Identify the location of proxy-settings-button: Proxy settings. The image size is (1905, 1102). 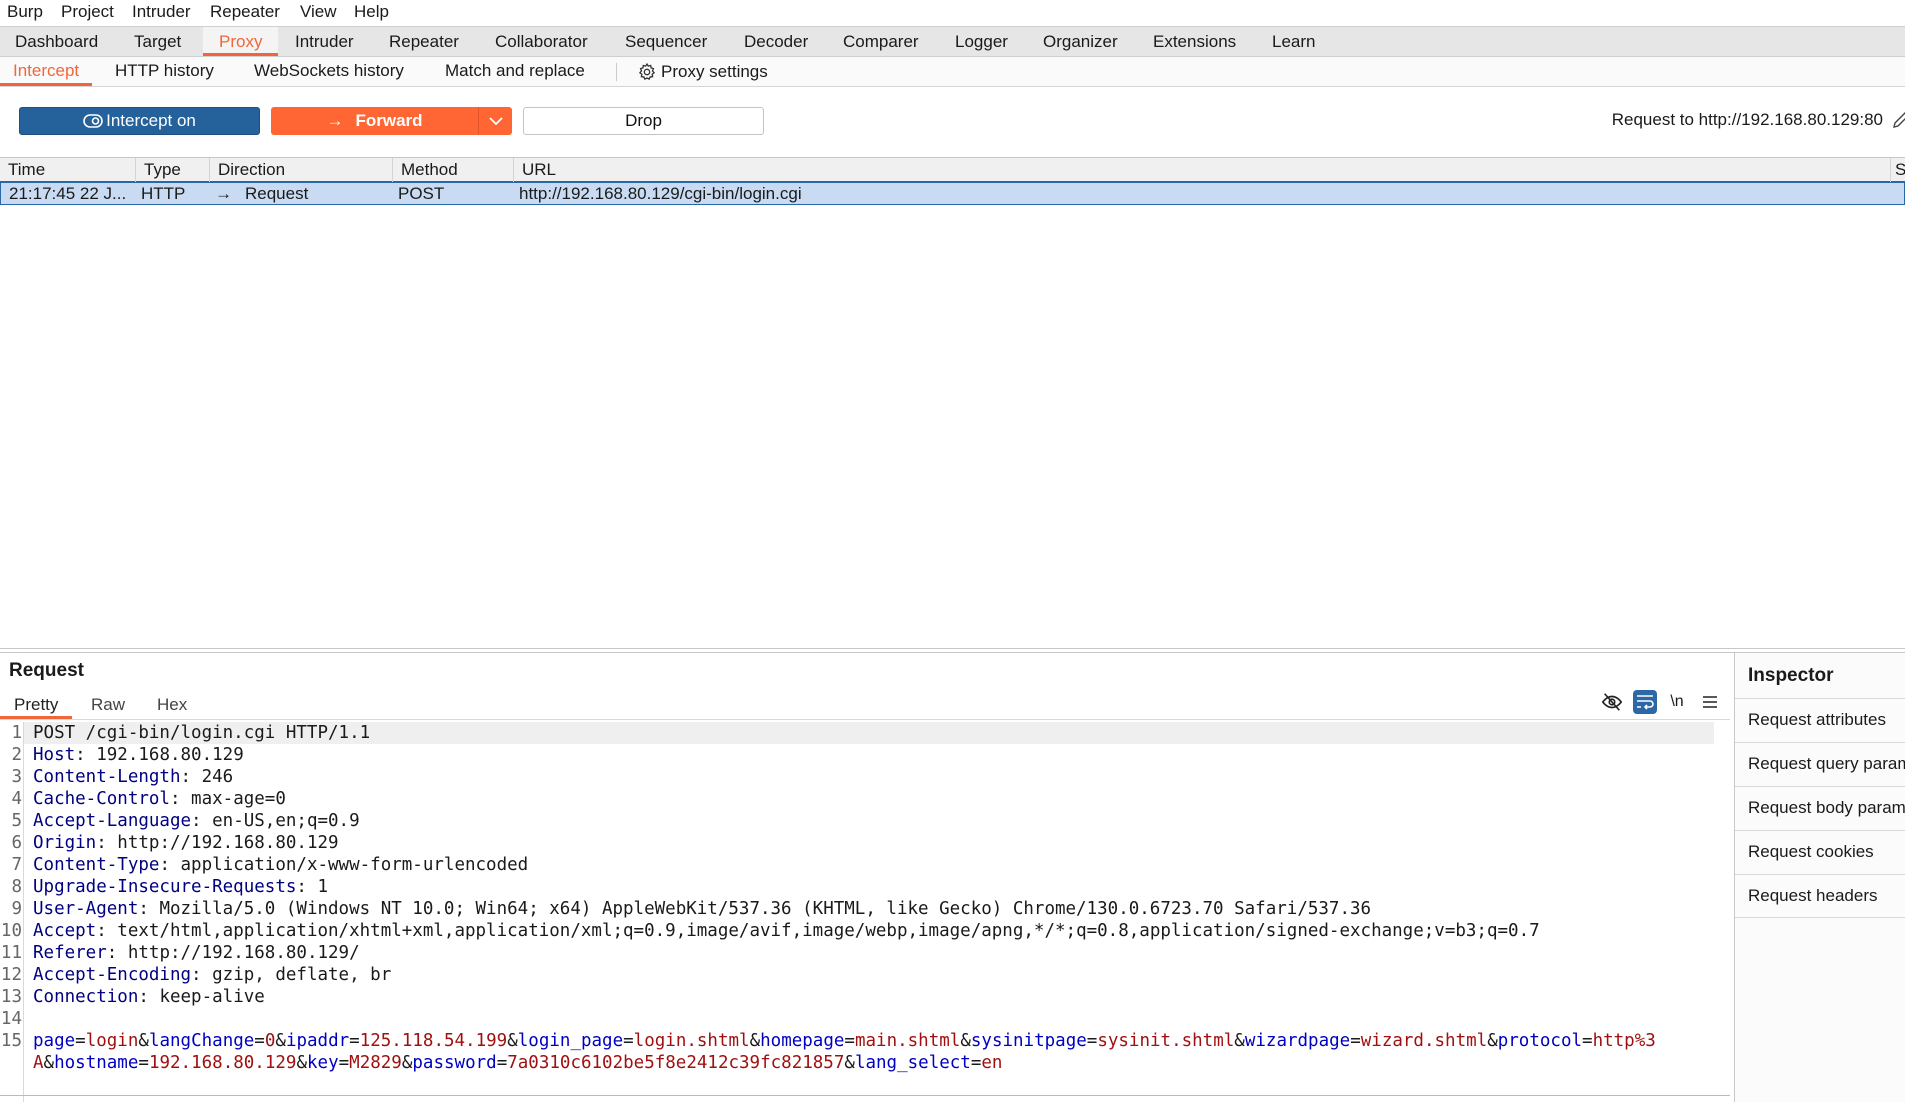
(702, 71).